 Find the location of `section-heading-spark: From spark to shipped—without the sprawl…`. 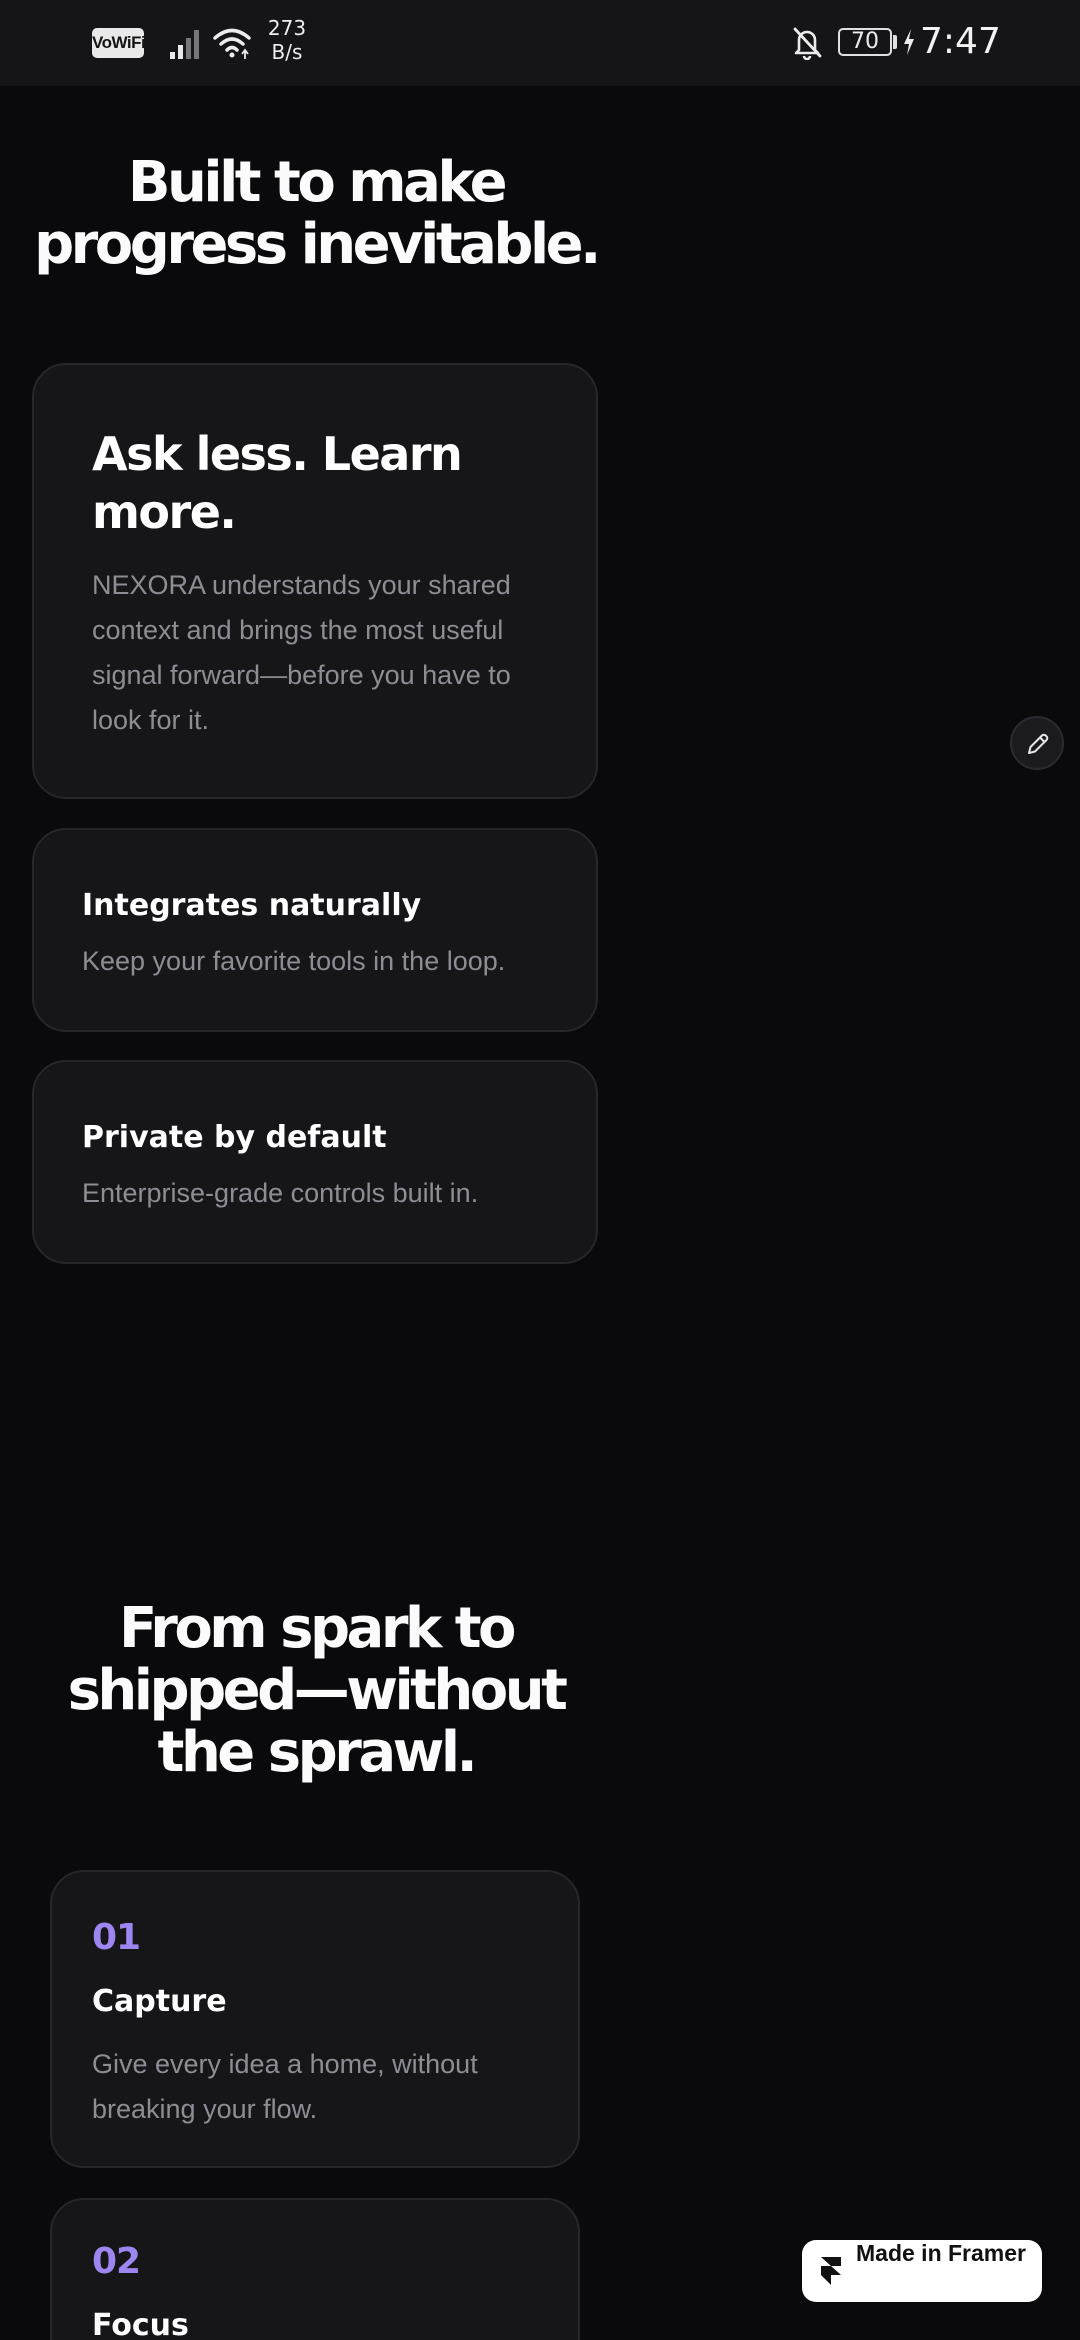

section-heading-spark: From spark to shipped—without the sprawl… is located at coordinates (316, 1691).